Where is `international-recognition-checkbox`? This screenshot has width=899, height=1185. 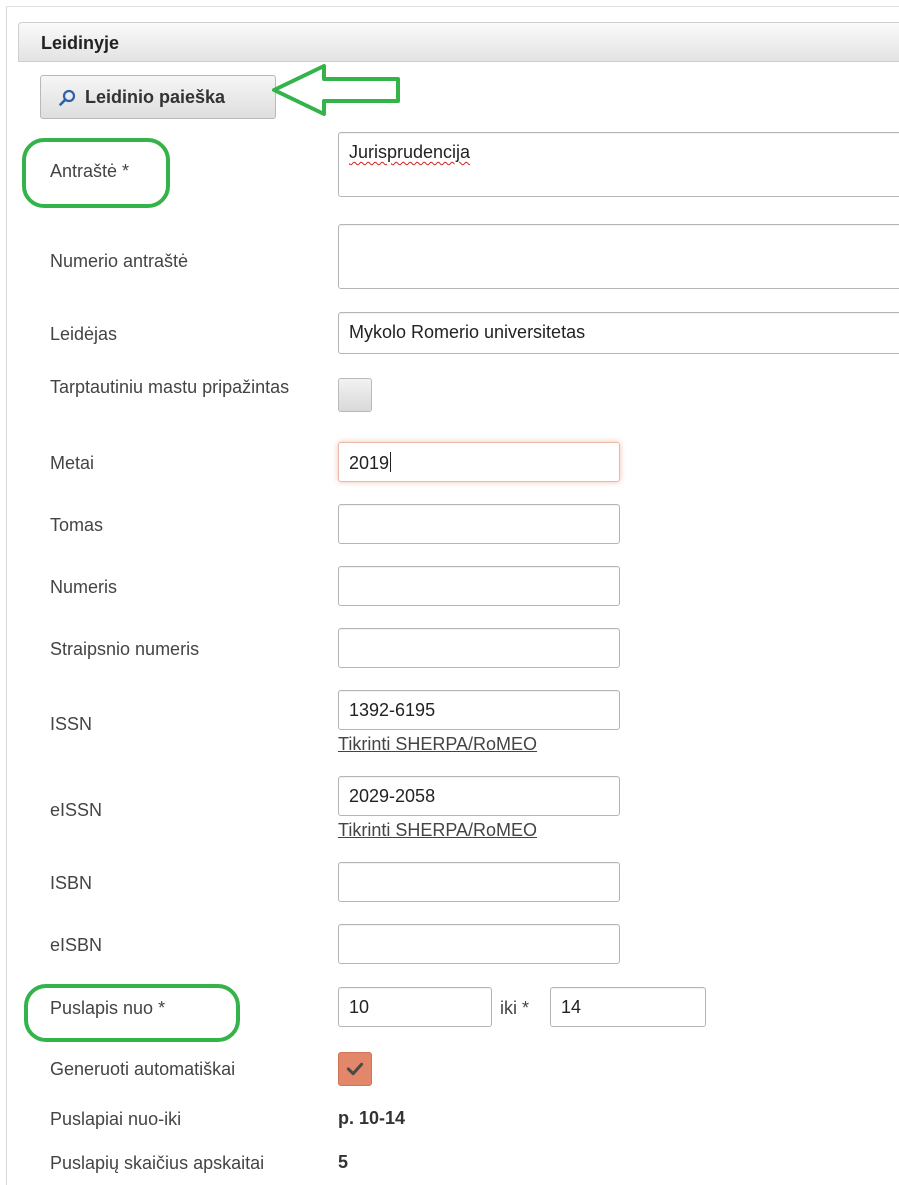 international-recognition-checkbox is located at coordinates (355, 395).